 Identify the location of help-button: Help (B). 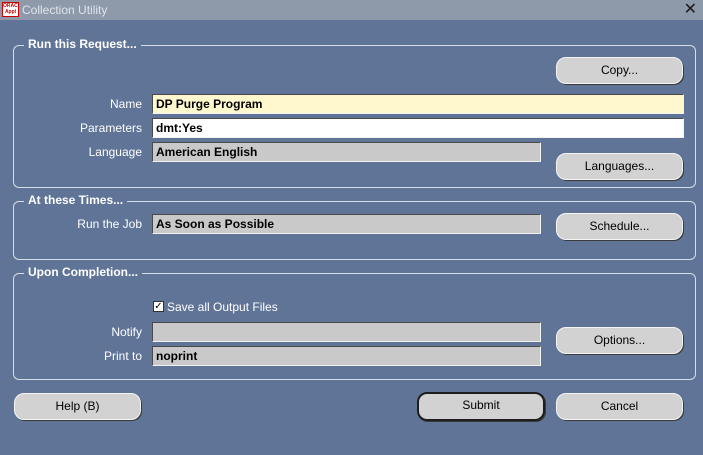
(77, 406).